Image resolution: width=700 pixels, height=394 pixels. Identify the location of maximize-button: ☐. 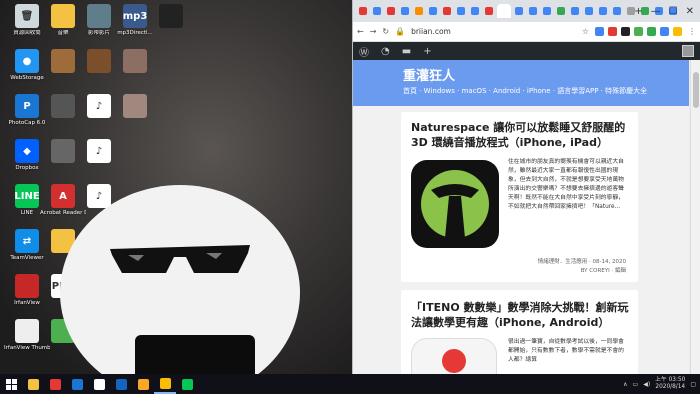
(673, 11).